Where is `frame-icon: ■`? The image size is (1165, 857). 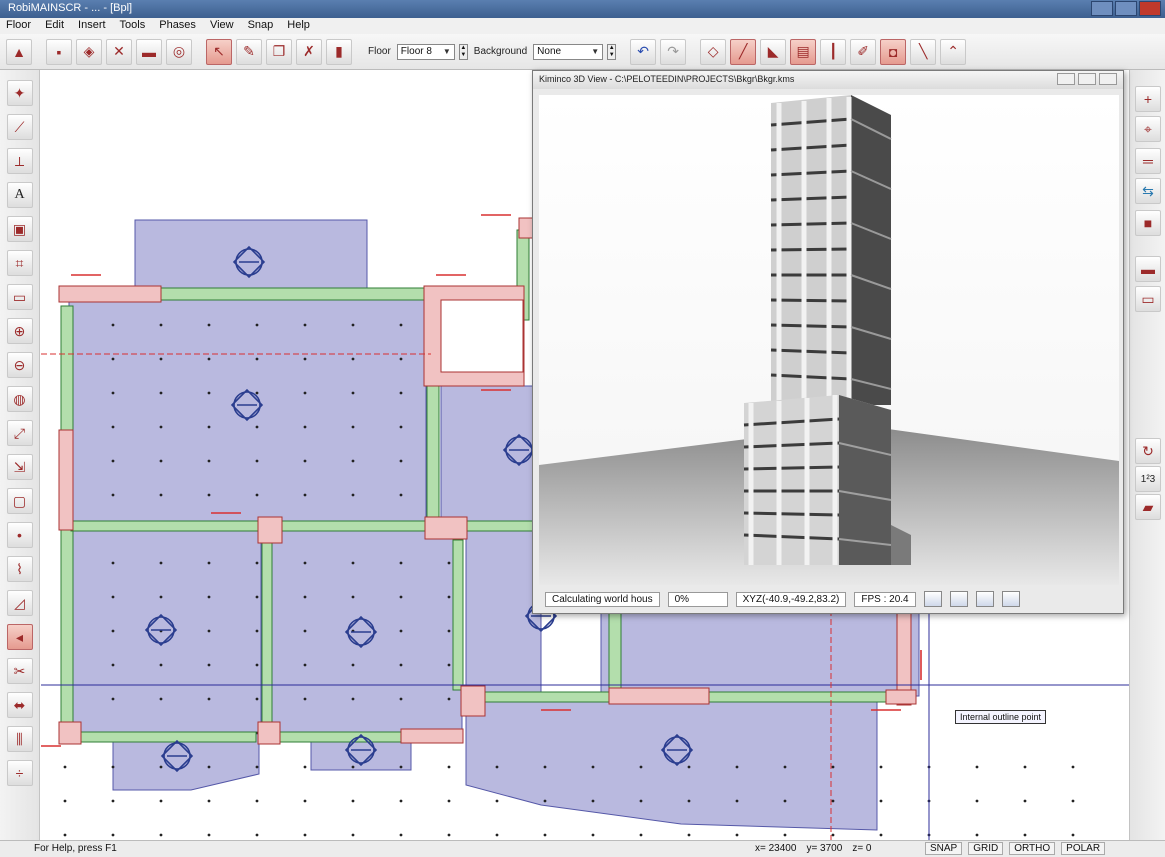
frame-icon: ■ is located at coordinates (1148, 223).